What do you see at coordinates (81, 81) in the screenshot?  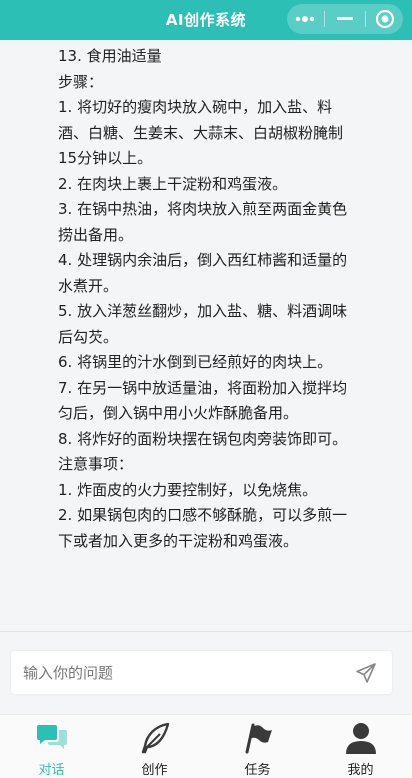 I see `answer-line: 步骤：` at bounding box center [81, 81].